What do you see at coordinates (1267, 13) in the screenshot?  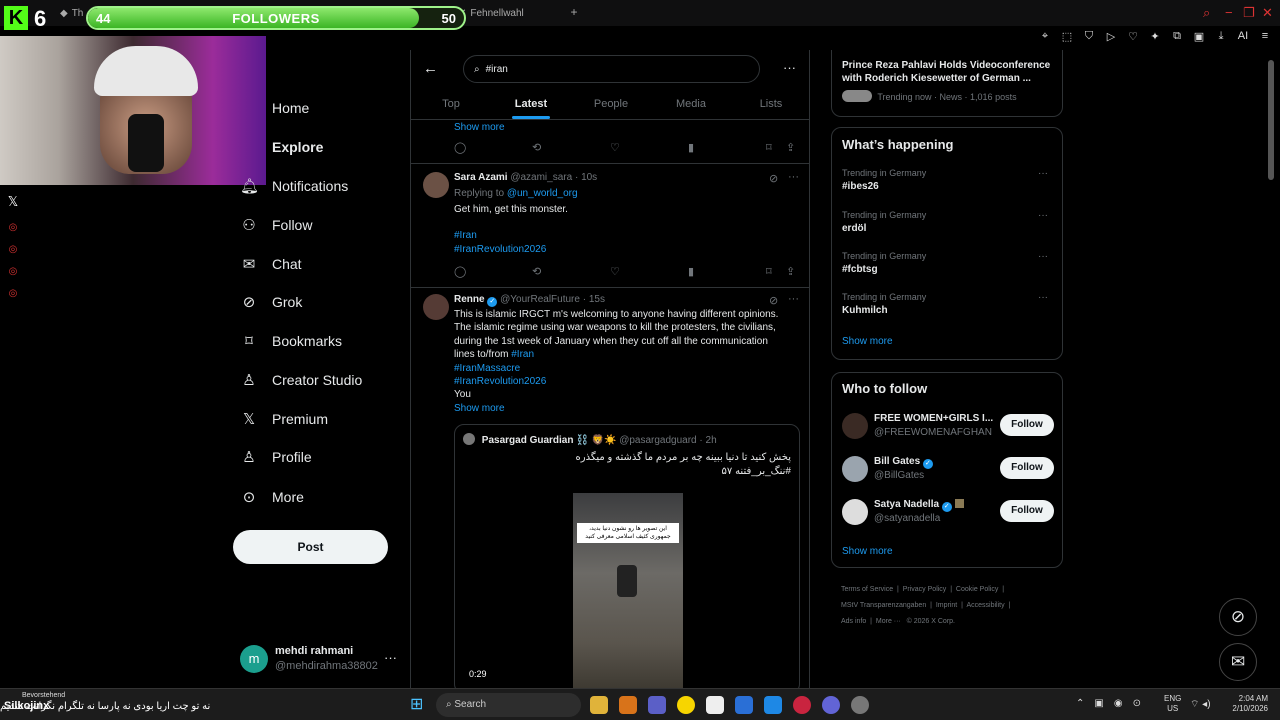 I see `close-icon: ✕` at bounding box center [1267, 13].